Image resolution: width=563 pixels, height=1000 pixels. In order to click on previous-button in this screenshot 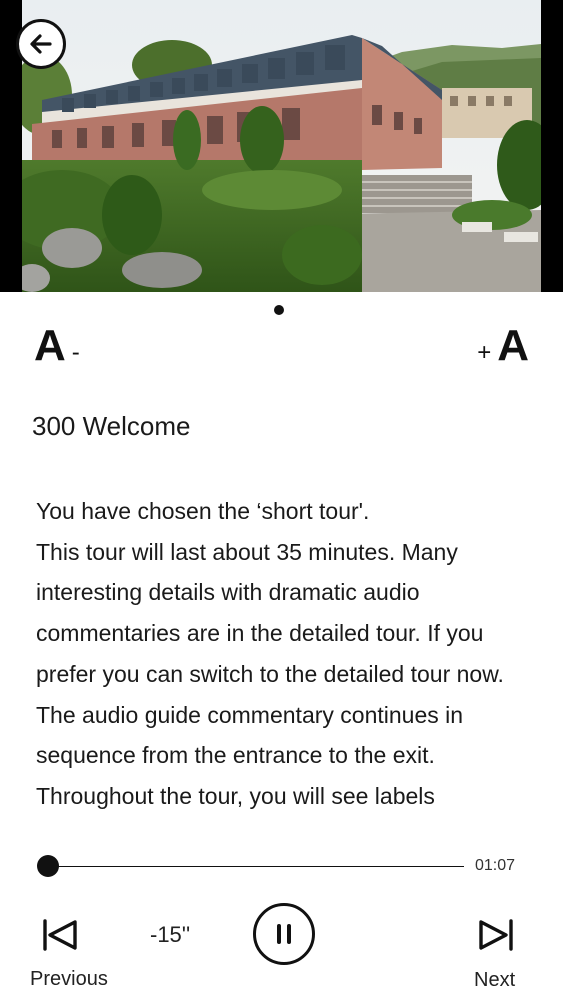, I will do `click(60, 935)`.